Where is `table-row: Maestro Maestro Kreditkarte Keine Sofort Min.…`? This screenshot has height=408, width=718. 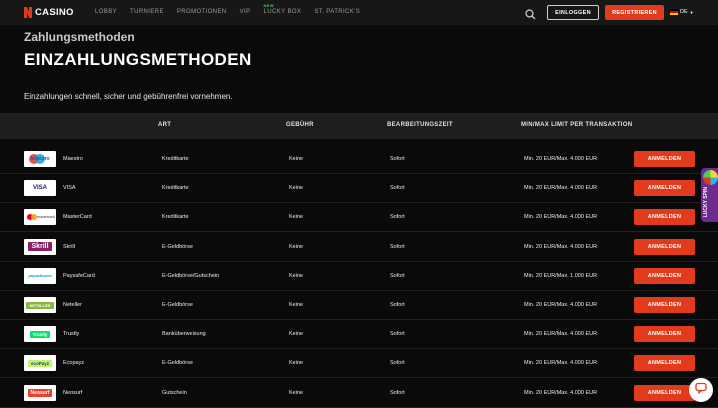 table-row: Maestro Maestro Kreditkarte Keine Sofort Min.… is located at coordinates (359, 159).